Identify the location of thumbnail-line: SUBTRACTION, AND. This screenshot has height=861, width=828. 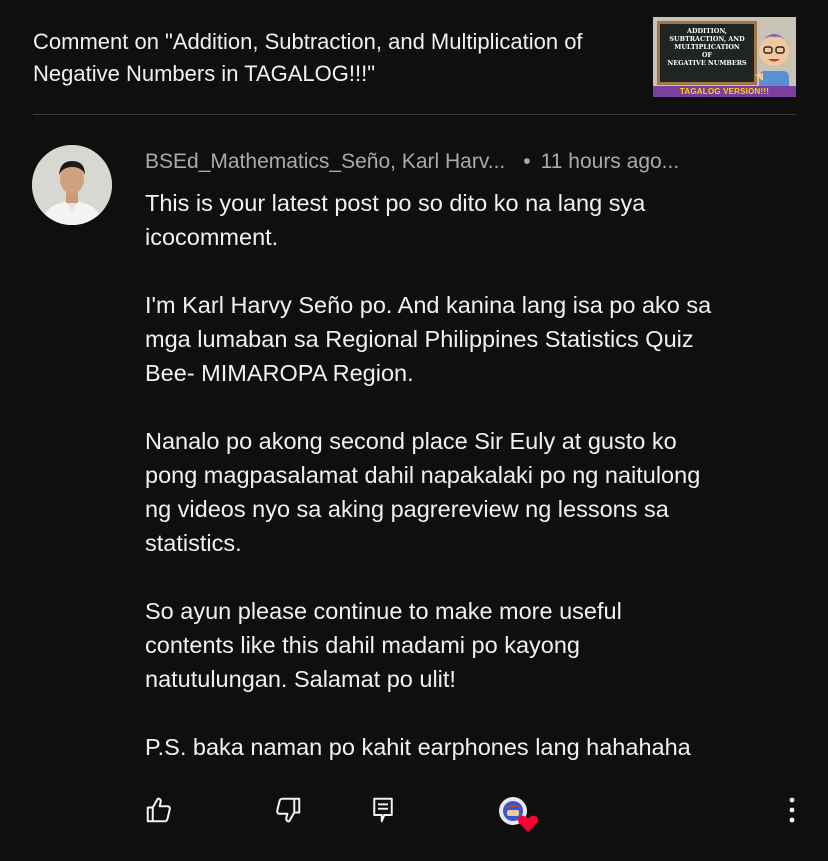
(707, 39).